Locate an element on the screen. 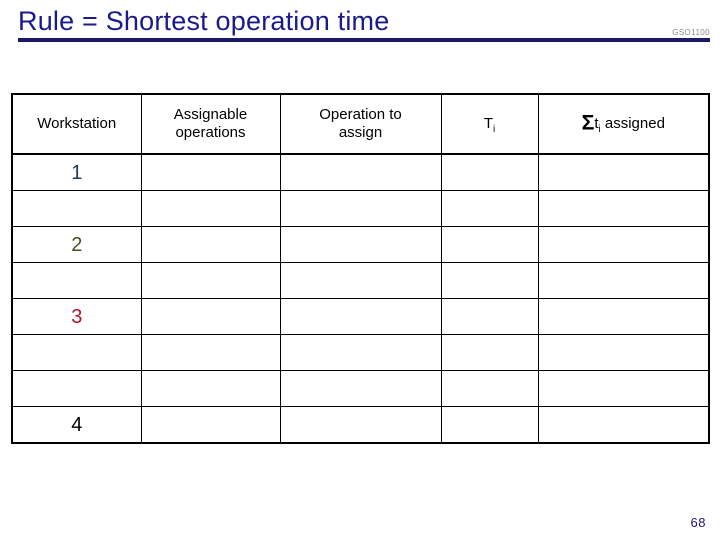  table-row: 1 is located at coordinates (360, 172).